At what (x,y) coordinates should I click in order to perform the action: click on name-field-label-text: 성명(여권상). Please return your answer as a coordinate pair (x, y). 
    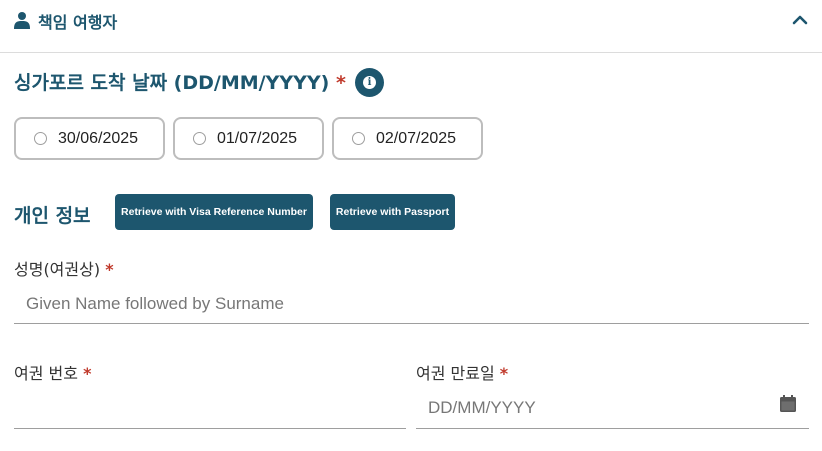
    Looking at the image, I should click on (57, 269).